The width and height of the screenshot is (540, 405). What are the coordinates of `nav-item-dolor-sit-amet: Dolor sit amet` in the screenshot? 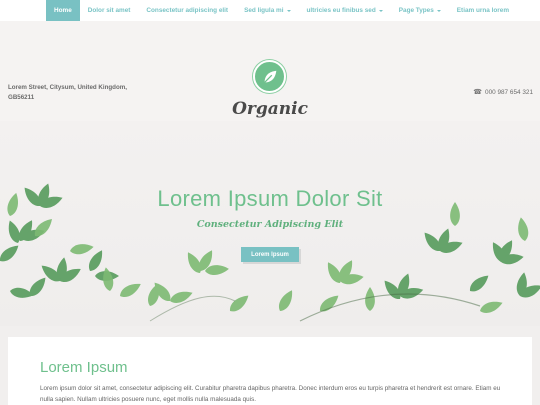 It's located at (109, 10).